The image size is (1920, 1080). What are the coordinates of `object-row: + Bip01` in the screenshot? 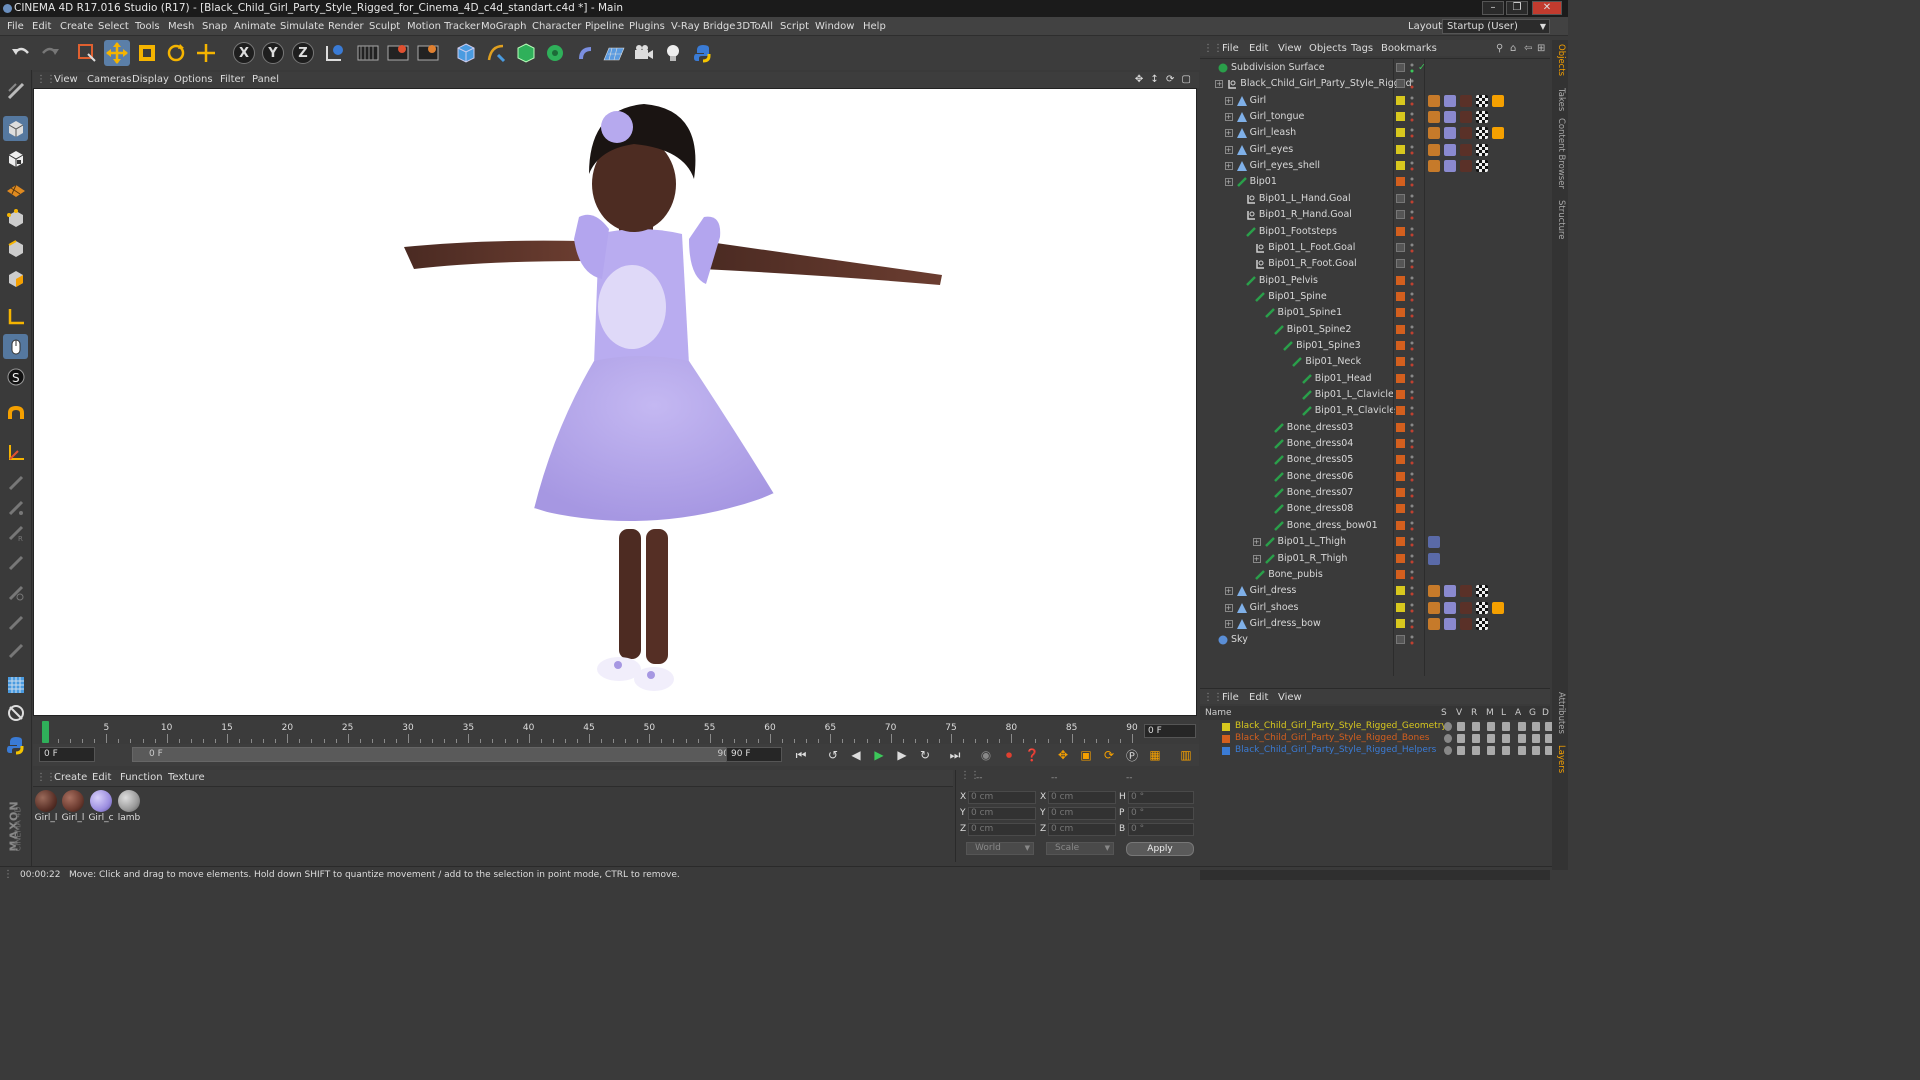 It's located at (1375, 182).